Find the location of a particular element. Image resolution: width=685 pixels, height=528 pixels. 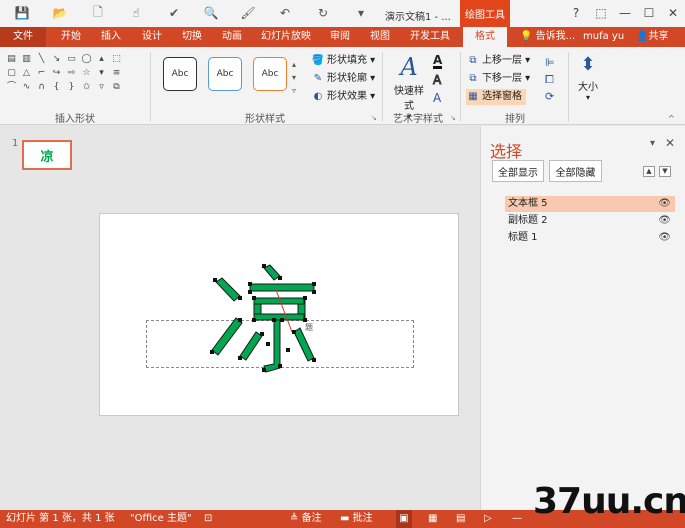

text-fill-icon: A is located at coordinates (438, 61).